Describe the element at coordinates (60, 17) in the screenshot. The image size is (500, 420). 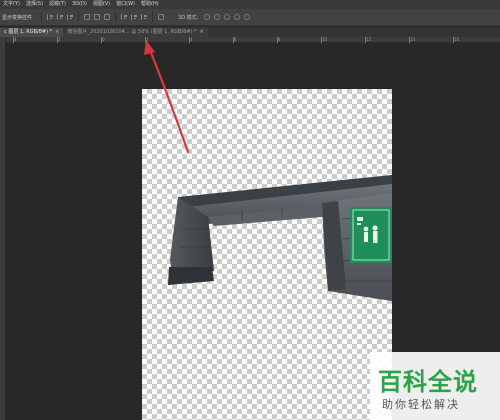
I see `align-center-icon` at that location.